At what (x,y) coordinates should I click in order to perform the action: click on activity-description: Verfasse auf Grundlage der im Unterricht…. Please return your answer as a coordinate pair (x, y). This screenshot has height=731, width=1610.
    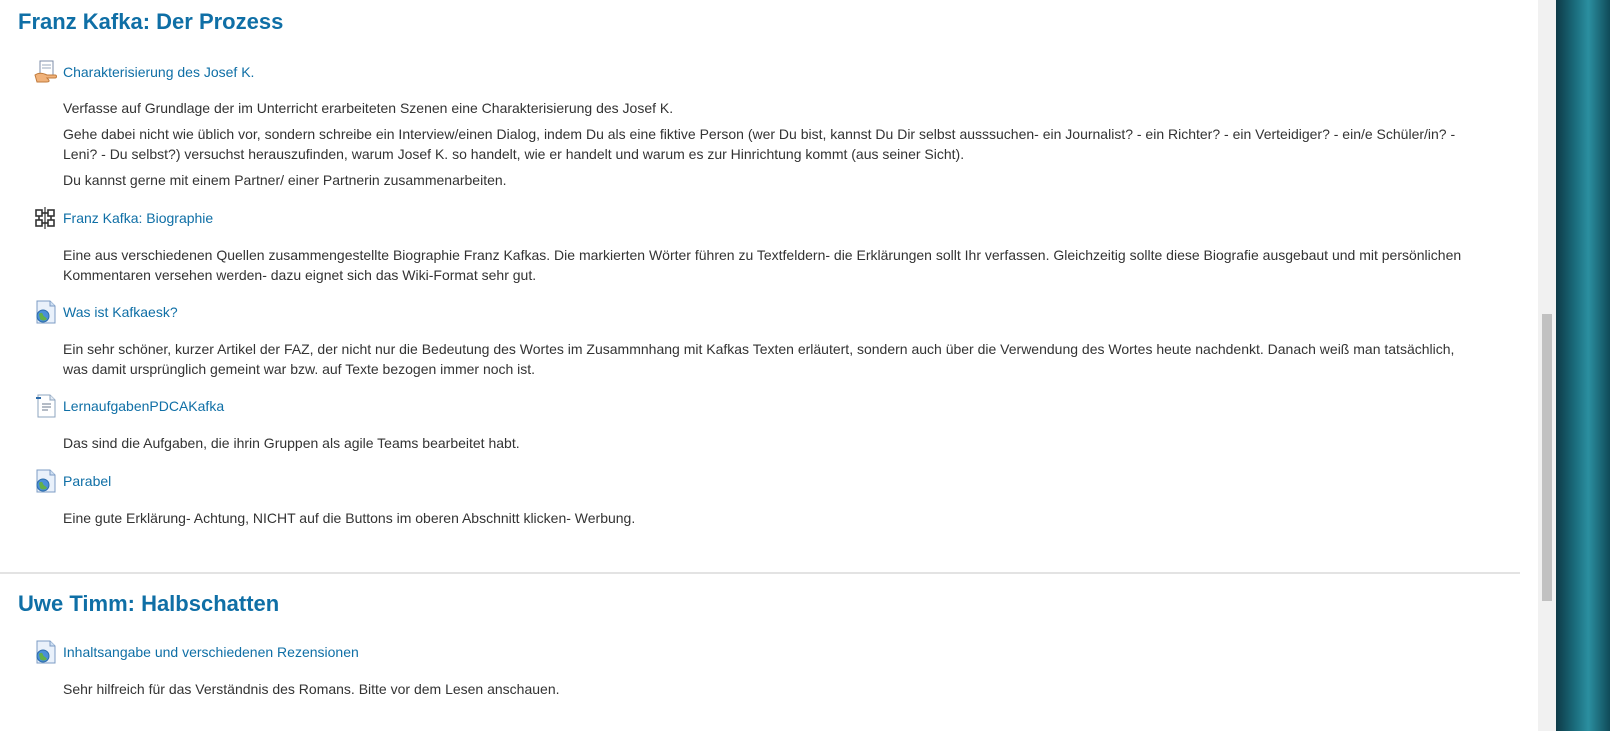
    Looking at the image, I should click on (773, 144).